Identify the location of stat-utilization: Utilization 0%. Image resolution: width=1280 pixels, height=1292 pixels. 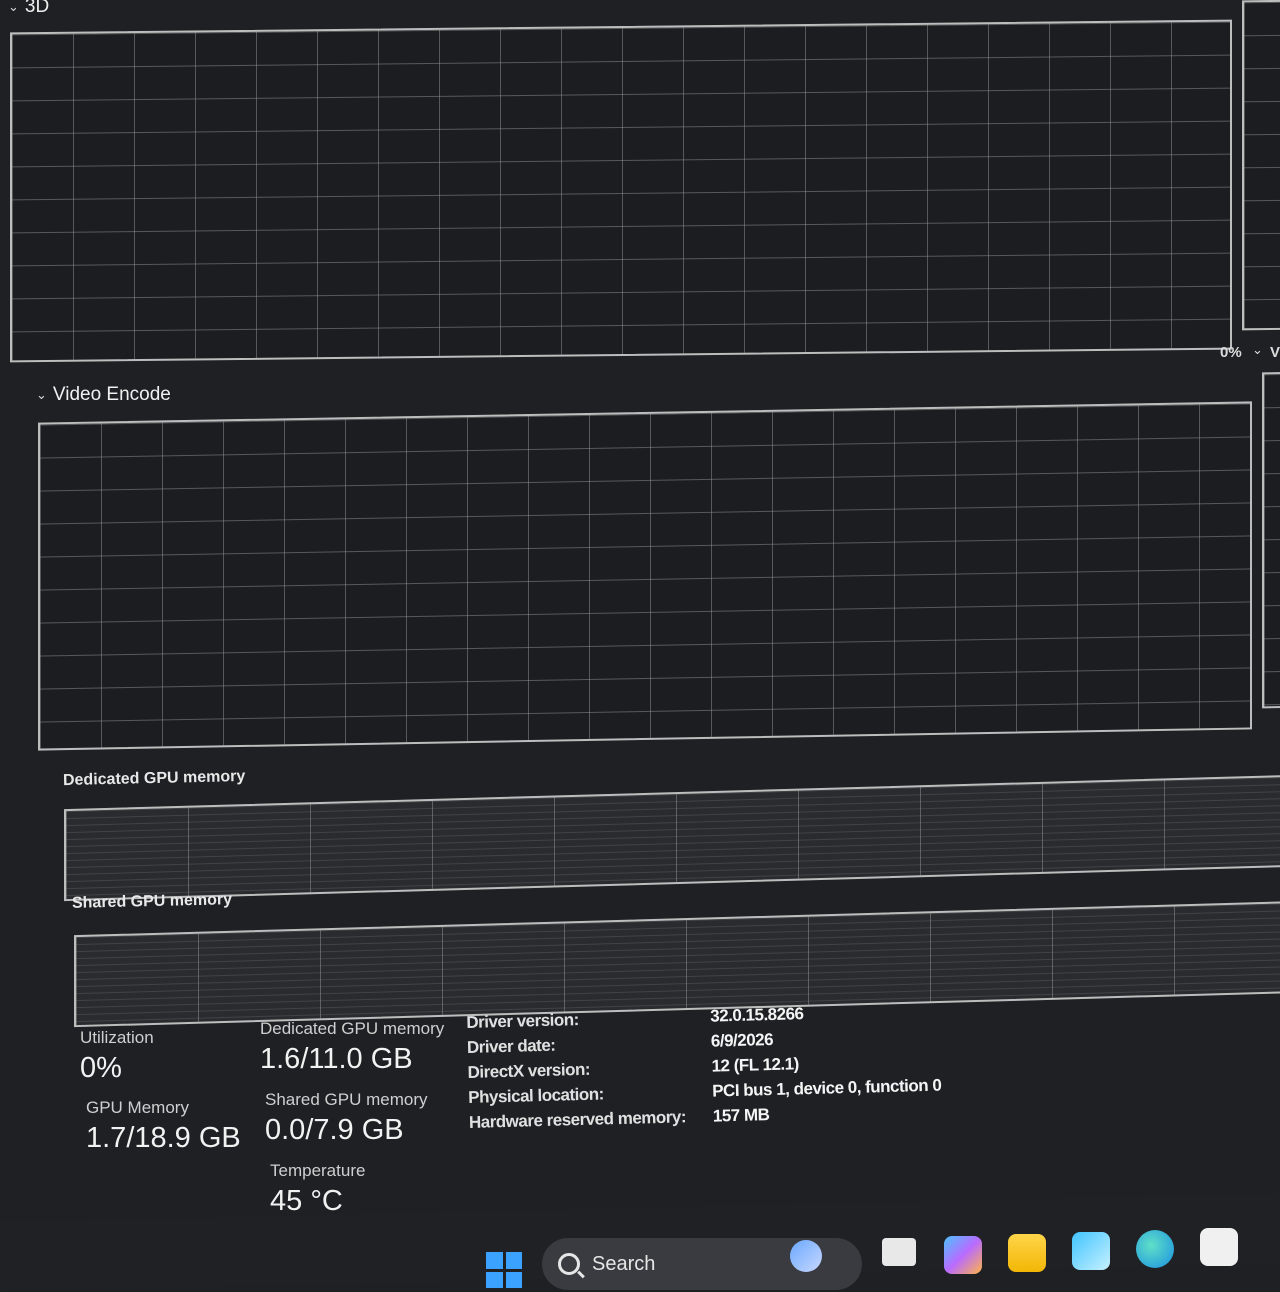
(117, 1056).